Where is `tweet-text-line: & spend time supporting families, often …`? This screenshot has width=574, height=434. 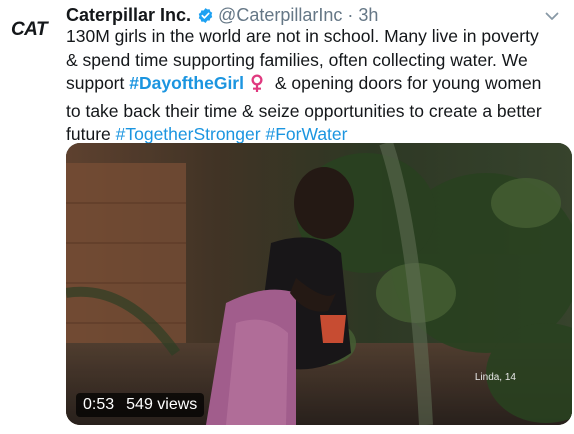
tweet-text-line: & spend time supporting families, often … is located at coordinates (297, 59).